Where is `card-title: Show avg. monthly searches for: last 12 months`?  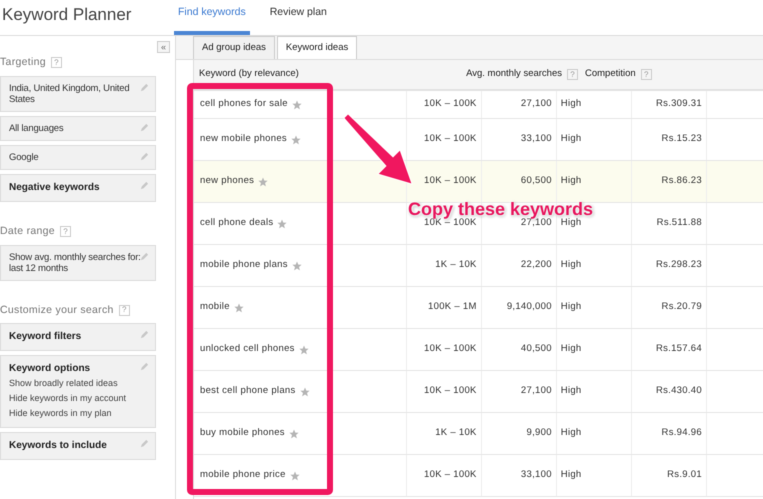
card-title: Show avg. monthly searches for: last 12 months is located at coordinates (75, 263).